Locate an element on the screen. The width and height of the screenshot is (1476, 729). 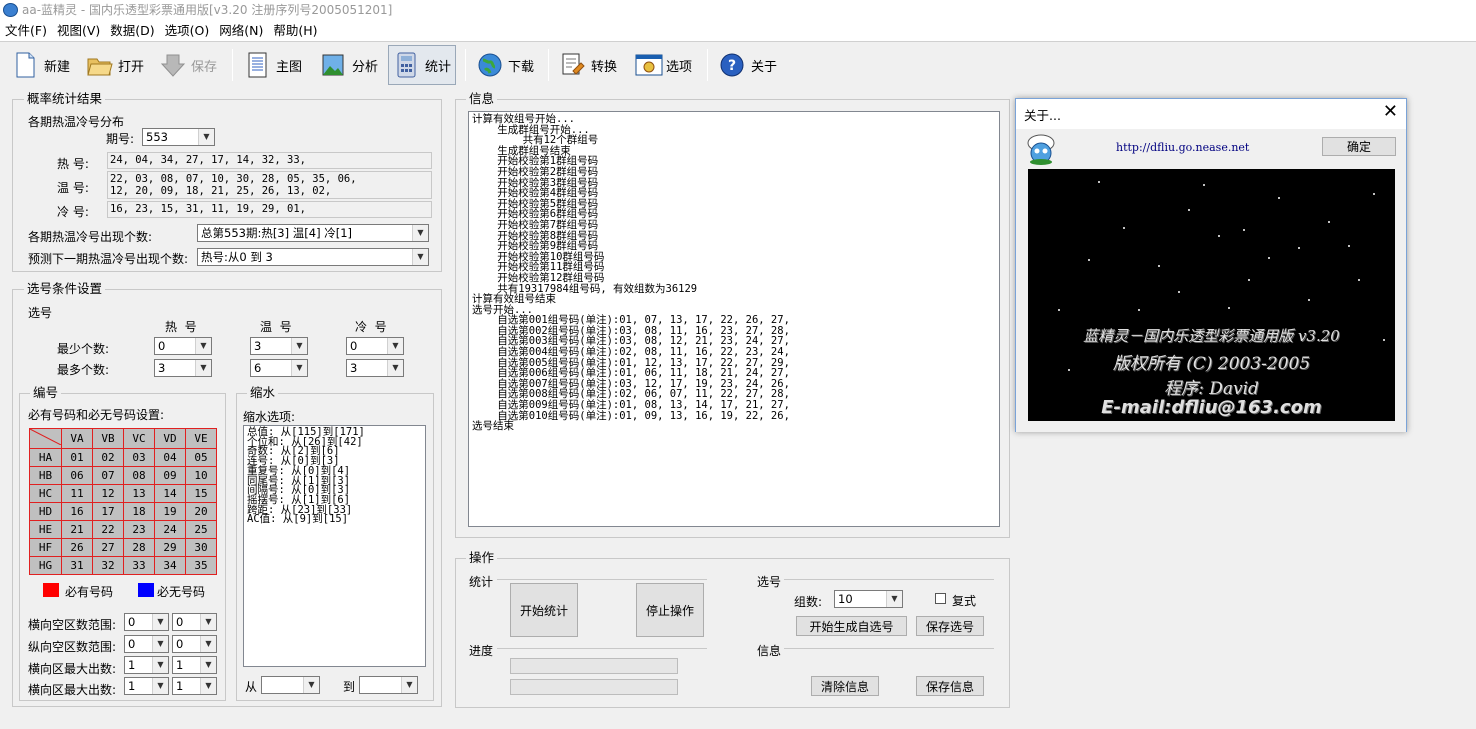
new-button: 新建 is located at coordinates (41, 65).